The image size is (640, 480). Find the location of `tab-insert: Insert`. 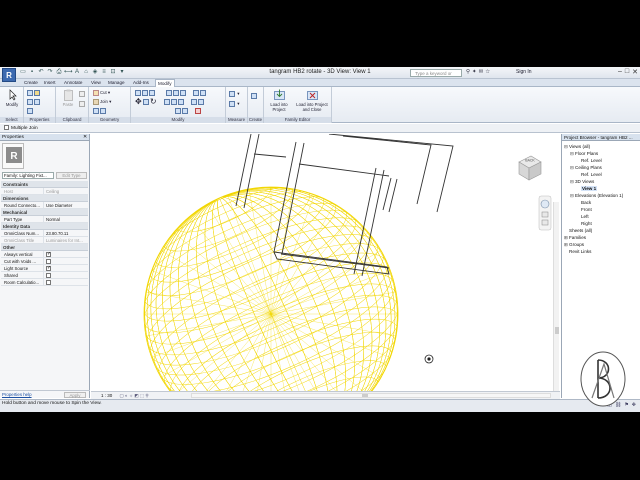

tab-insert: Insert is located at coordinates (50, 83).